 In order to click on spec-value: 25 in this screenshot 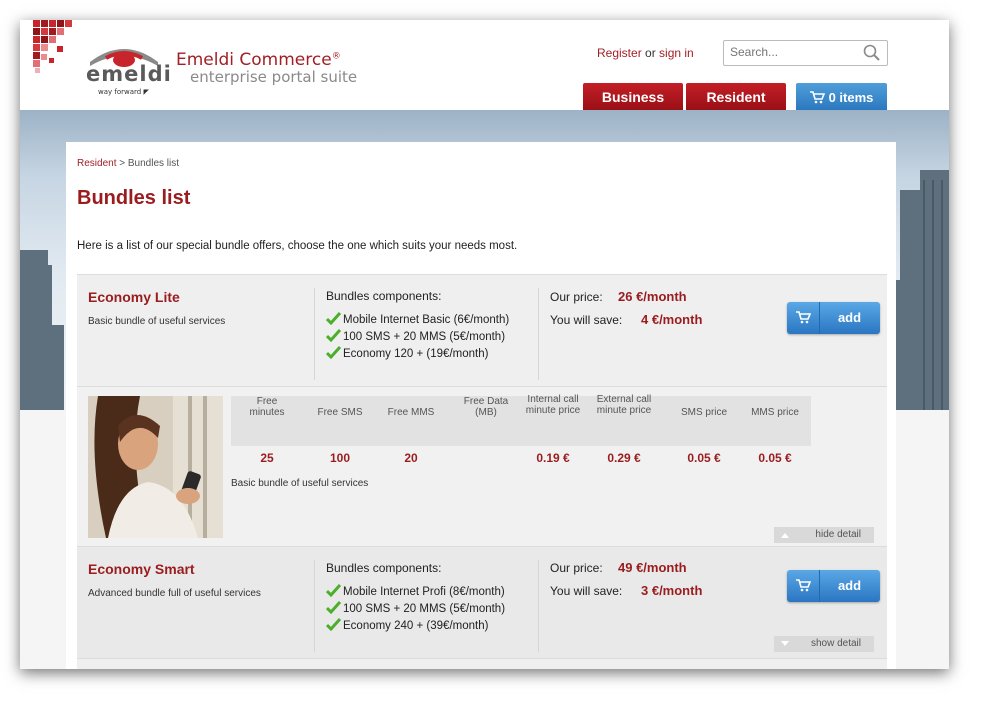, I will do `click(267, 458)`.